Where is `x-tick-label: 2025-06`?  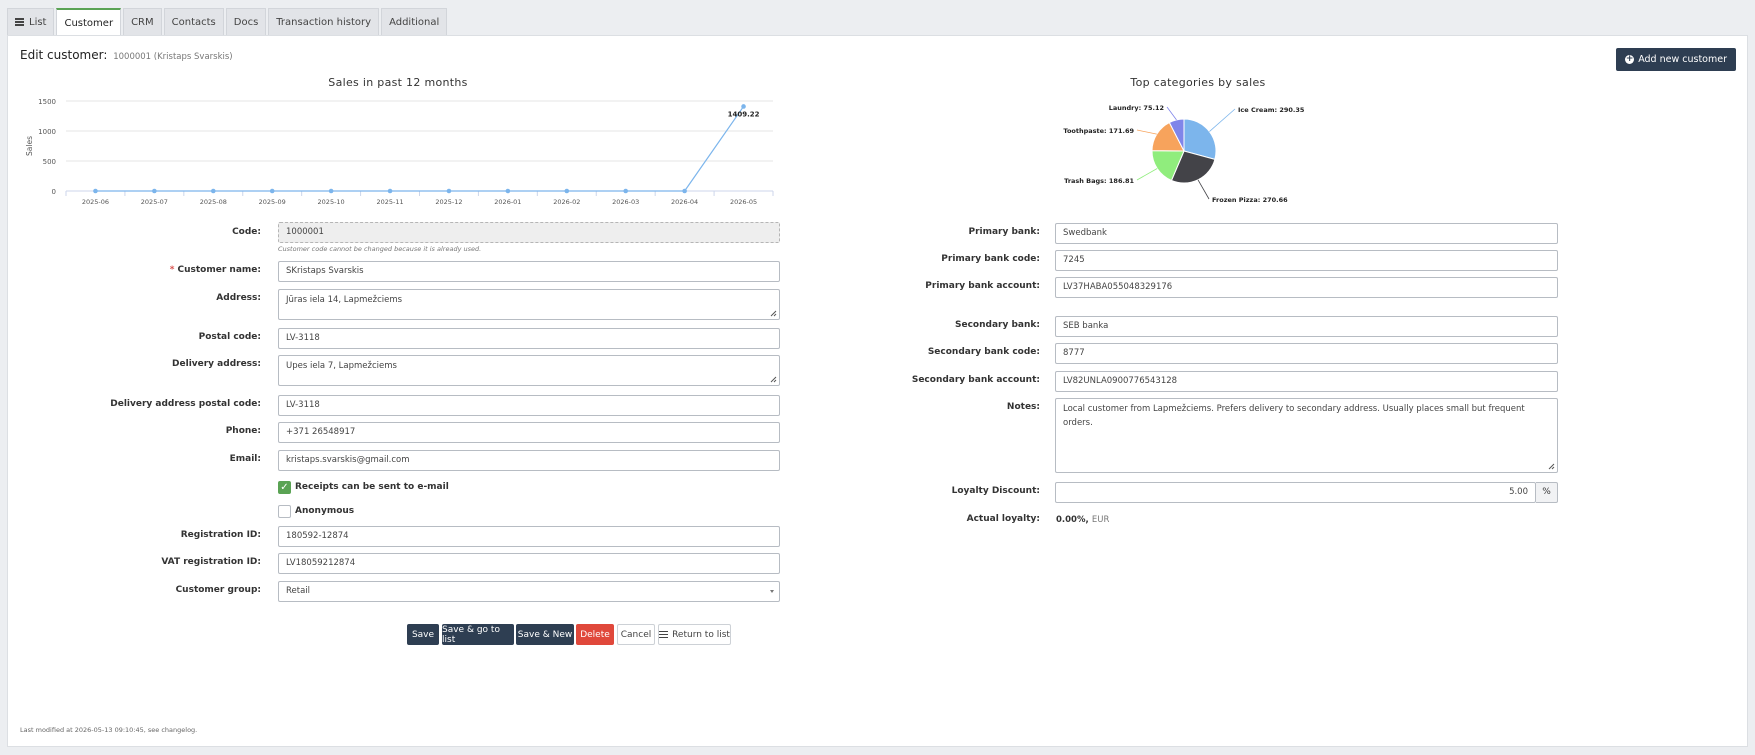
x-tick-label: 2025-06 is located at coordinates (95, 202).